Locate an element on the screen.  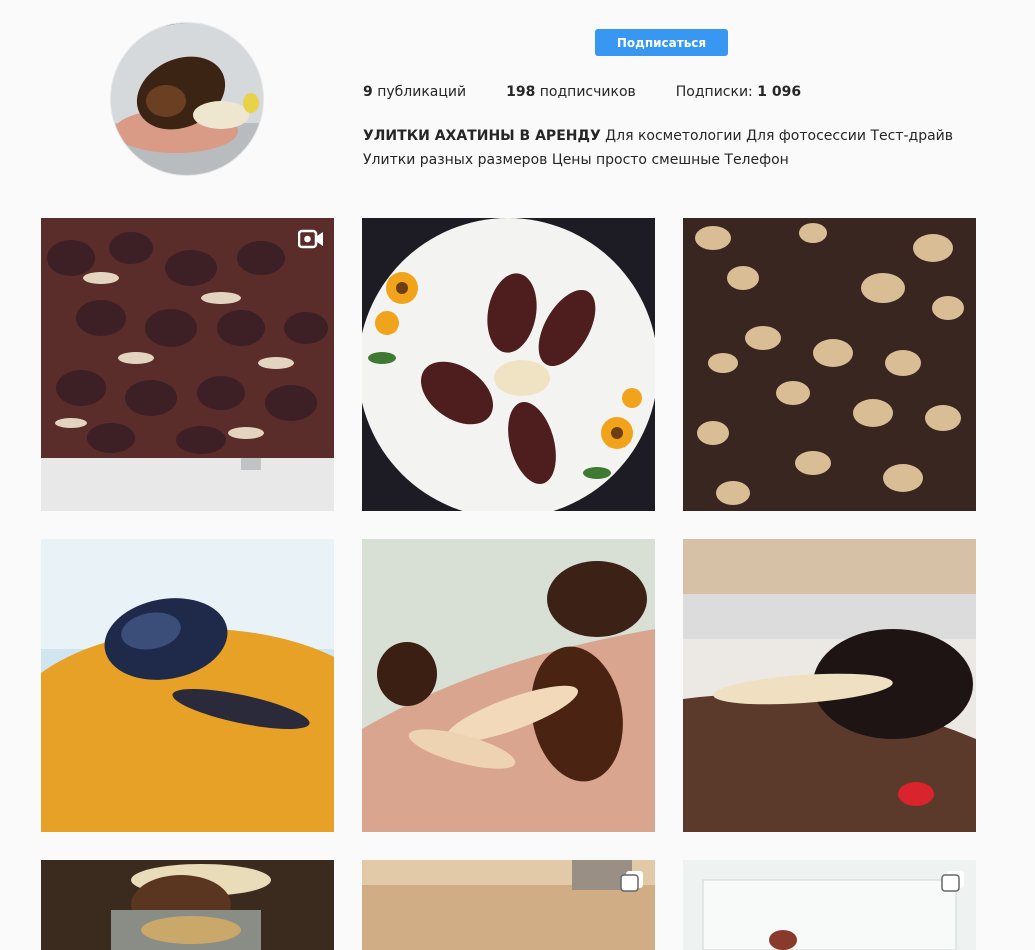
following-count: 1 096 is located at coordinates (779, 92).